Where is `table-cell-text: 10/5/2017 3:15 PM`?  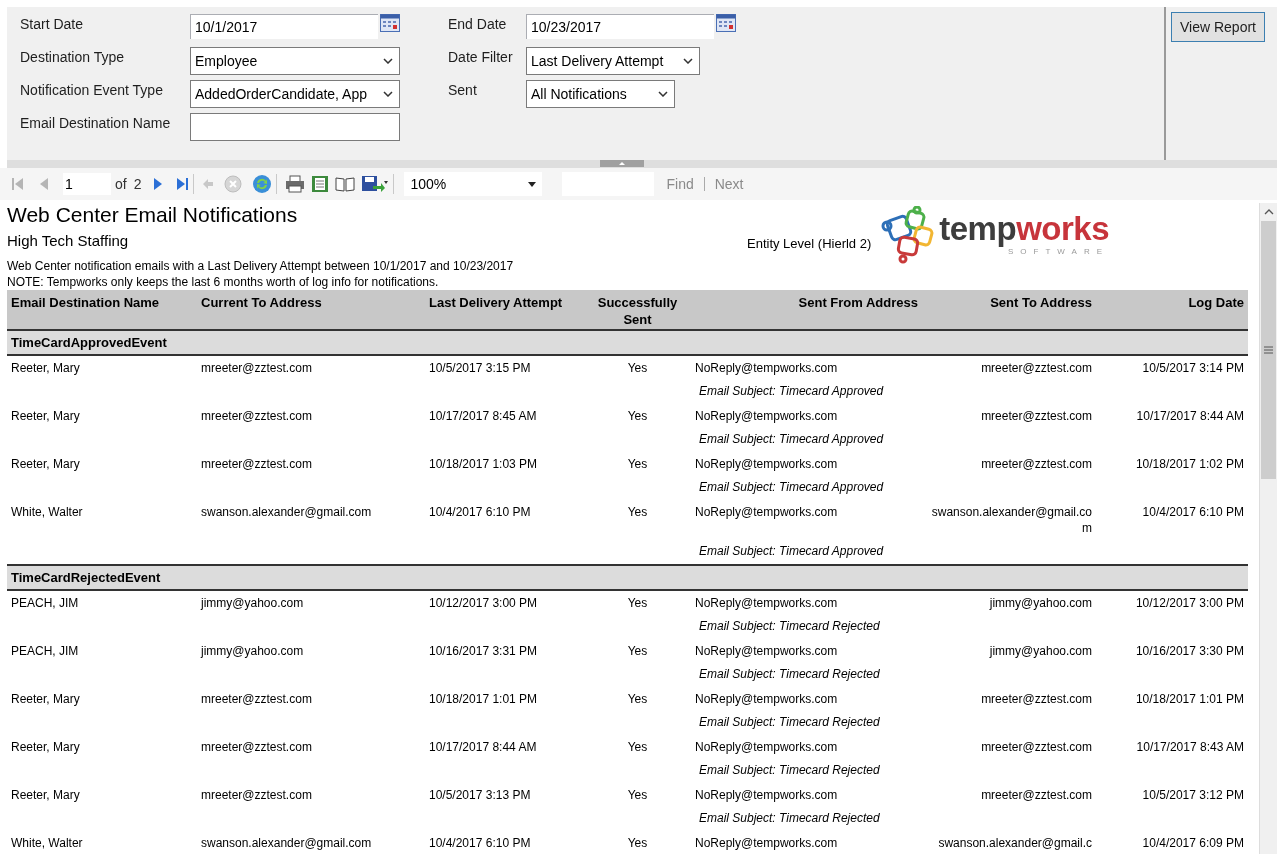
table-cell-text: 10/5/2017 3:15 PM is located at coordinates (480, 368).